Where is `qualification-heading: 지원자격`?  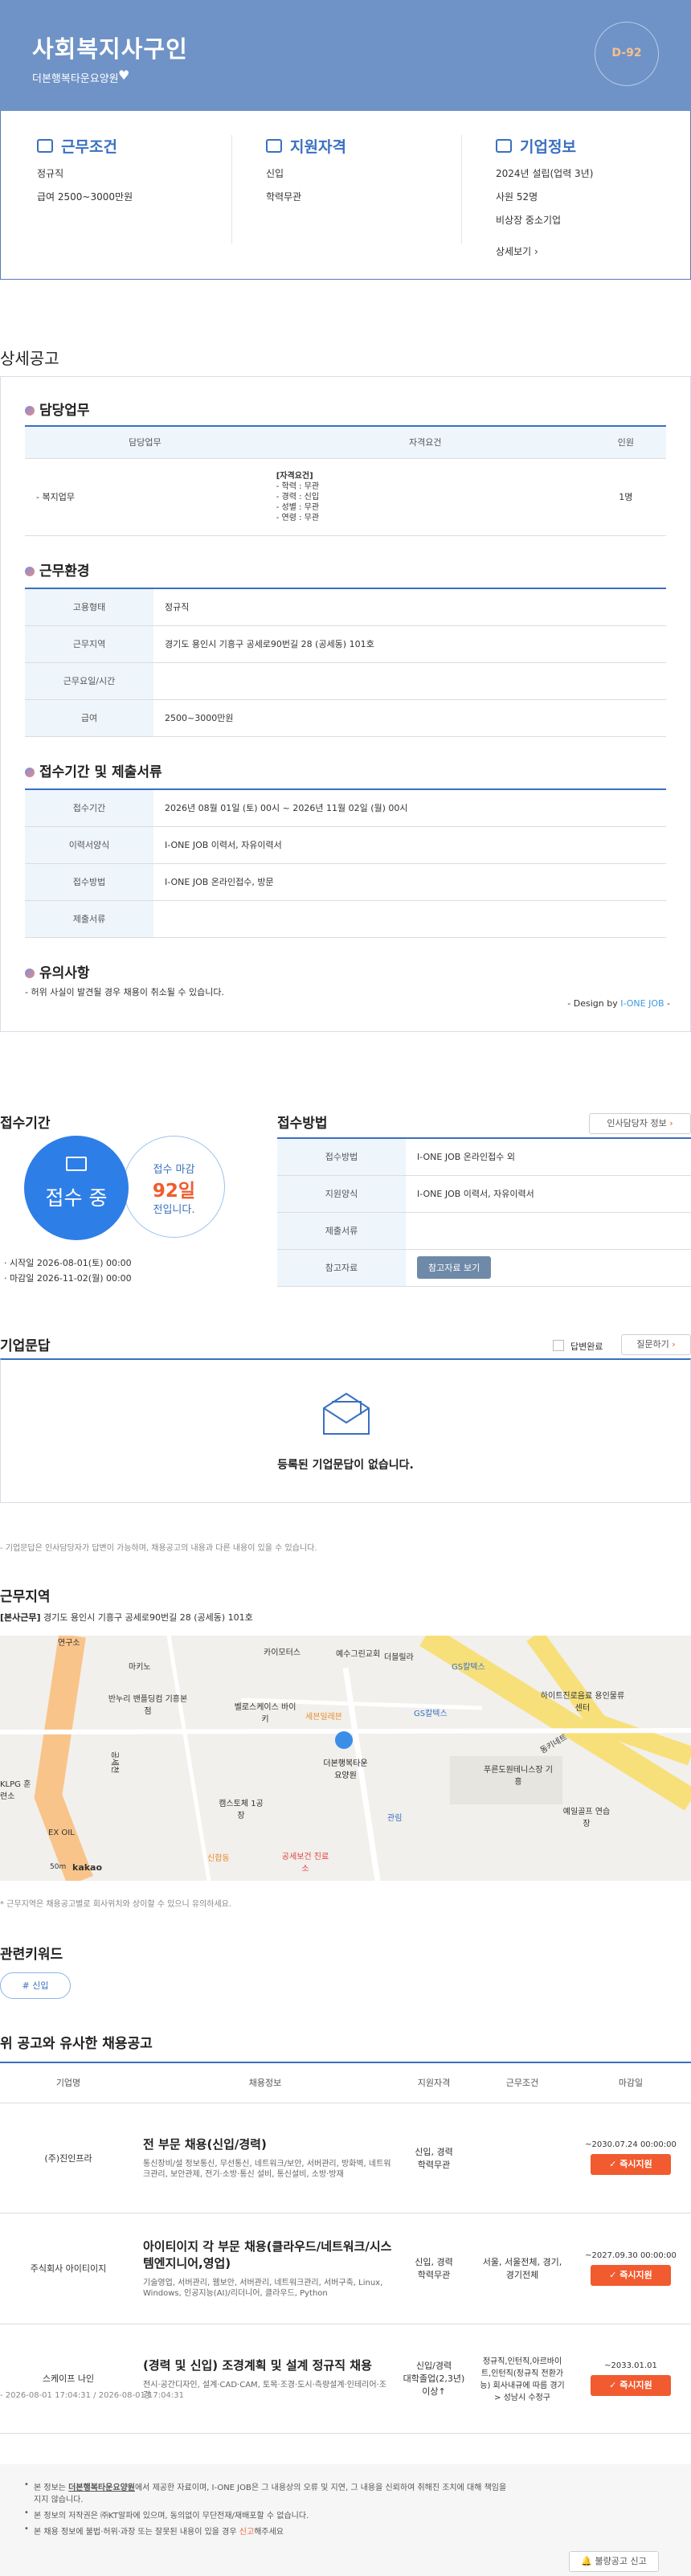
qualification-heading: 지원자격 is located at coordinates (318, 147).